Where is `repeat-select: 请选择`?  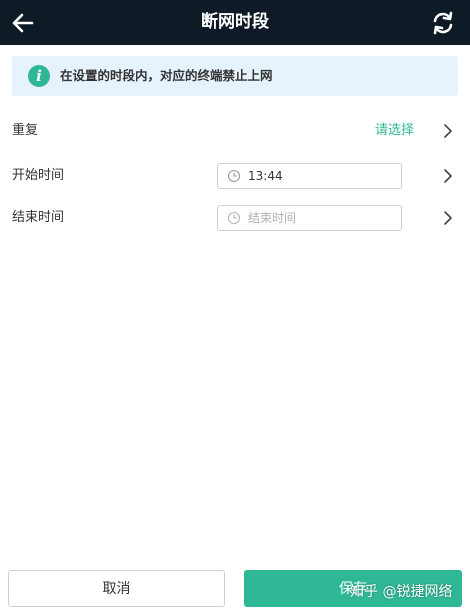
repeat-select: 请选择 is located at coordinates (394, 131).